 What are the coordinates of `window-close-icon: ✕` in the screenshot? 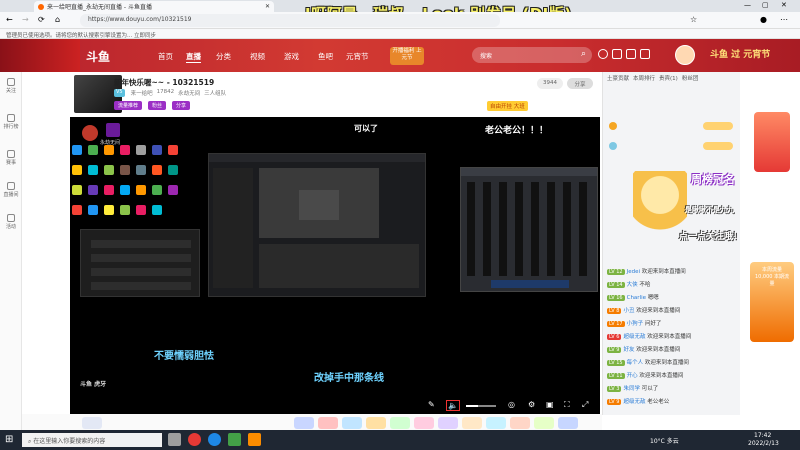 It's located at (784, 5).